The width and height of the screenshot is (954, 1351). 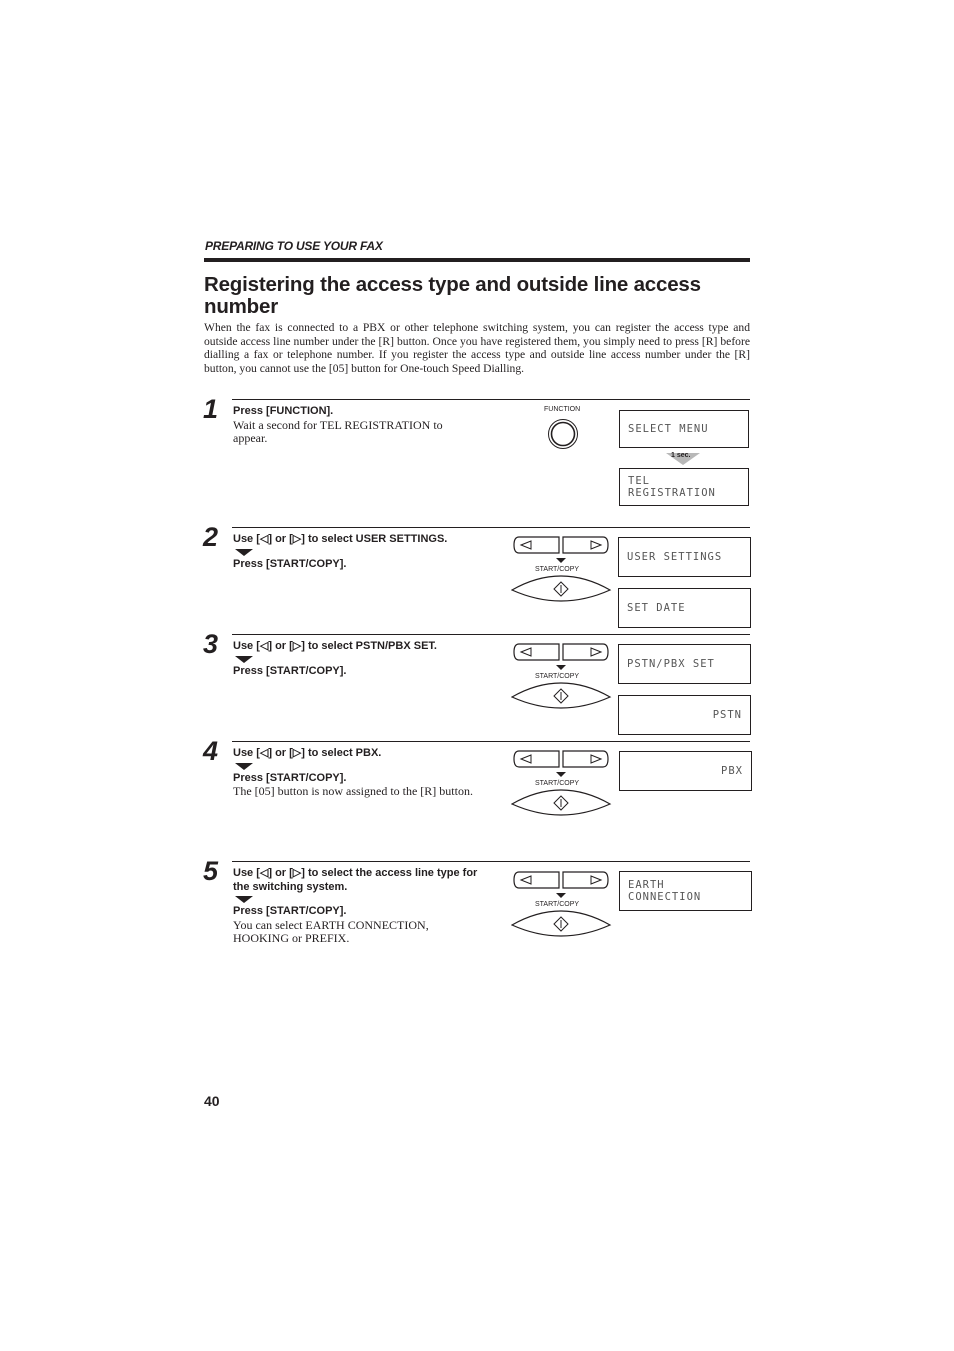 I want to click on lcd-display: PSTN/PBX SET, so click(x=684, y=664).